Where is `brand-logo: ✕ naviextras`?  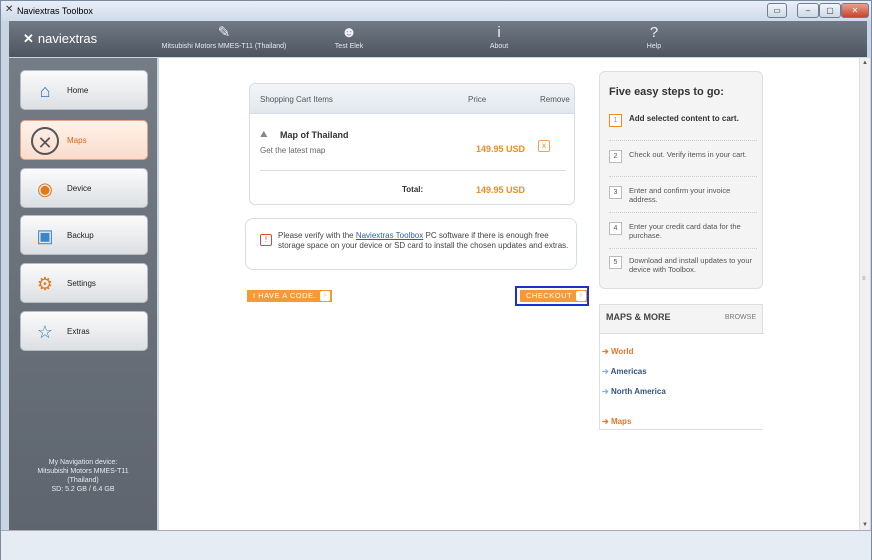
brand-logo: ✕ naviextras is located at coordinates (60, 39).